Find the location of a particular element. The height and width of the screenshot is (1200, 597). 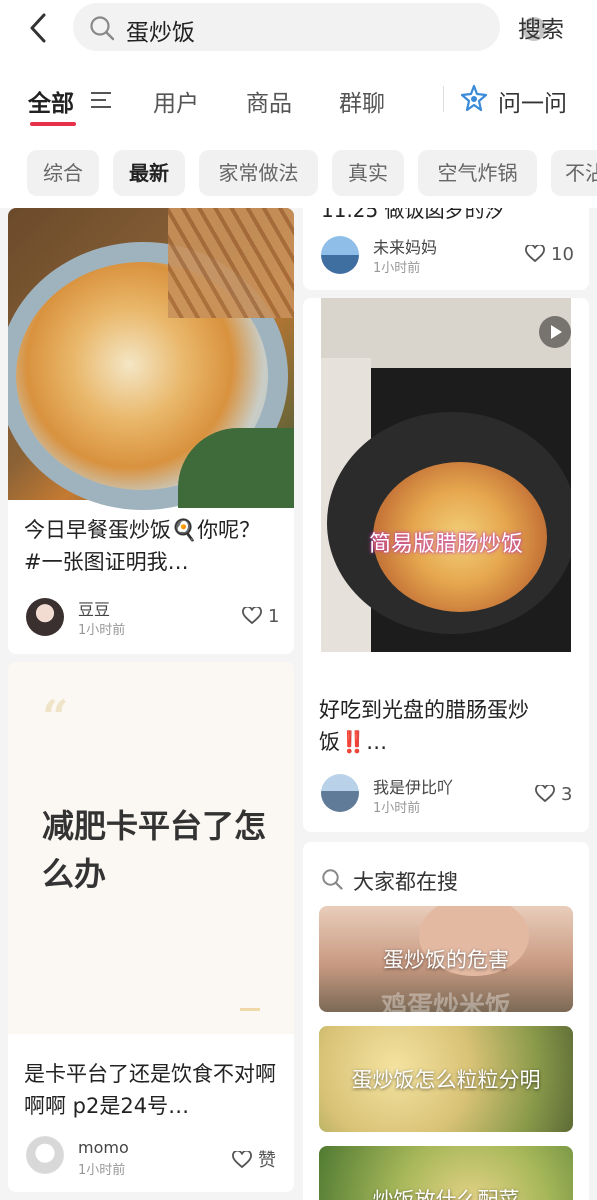

hot-search-item: 蛋炒饭怎么粒粒分明 is located at coordinates (446, 1079).